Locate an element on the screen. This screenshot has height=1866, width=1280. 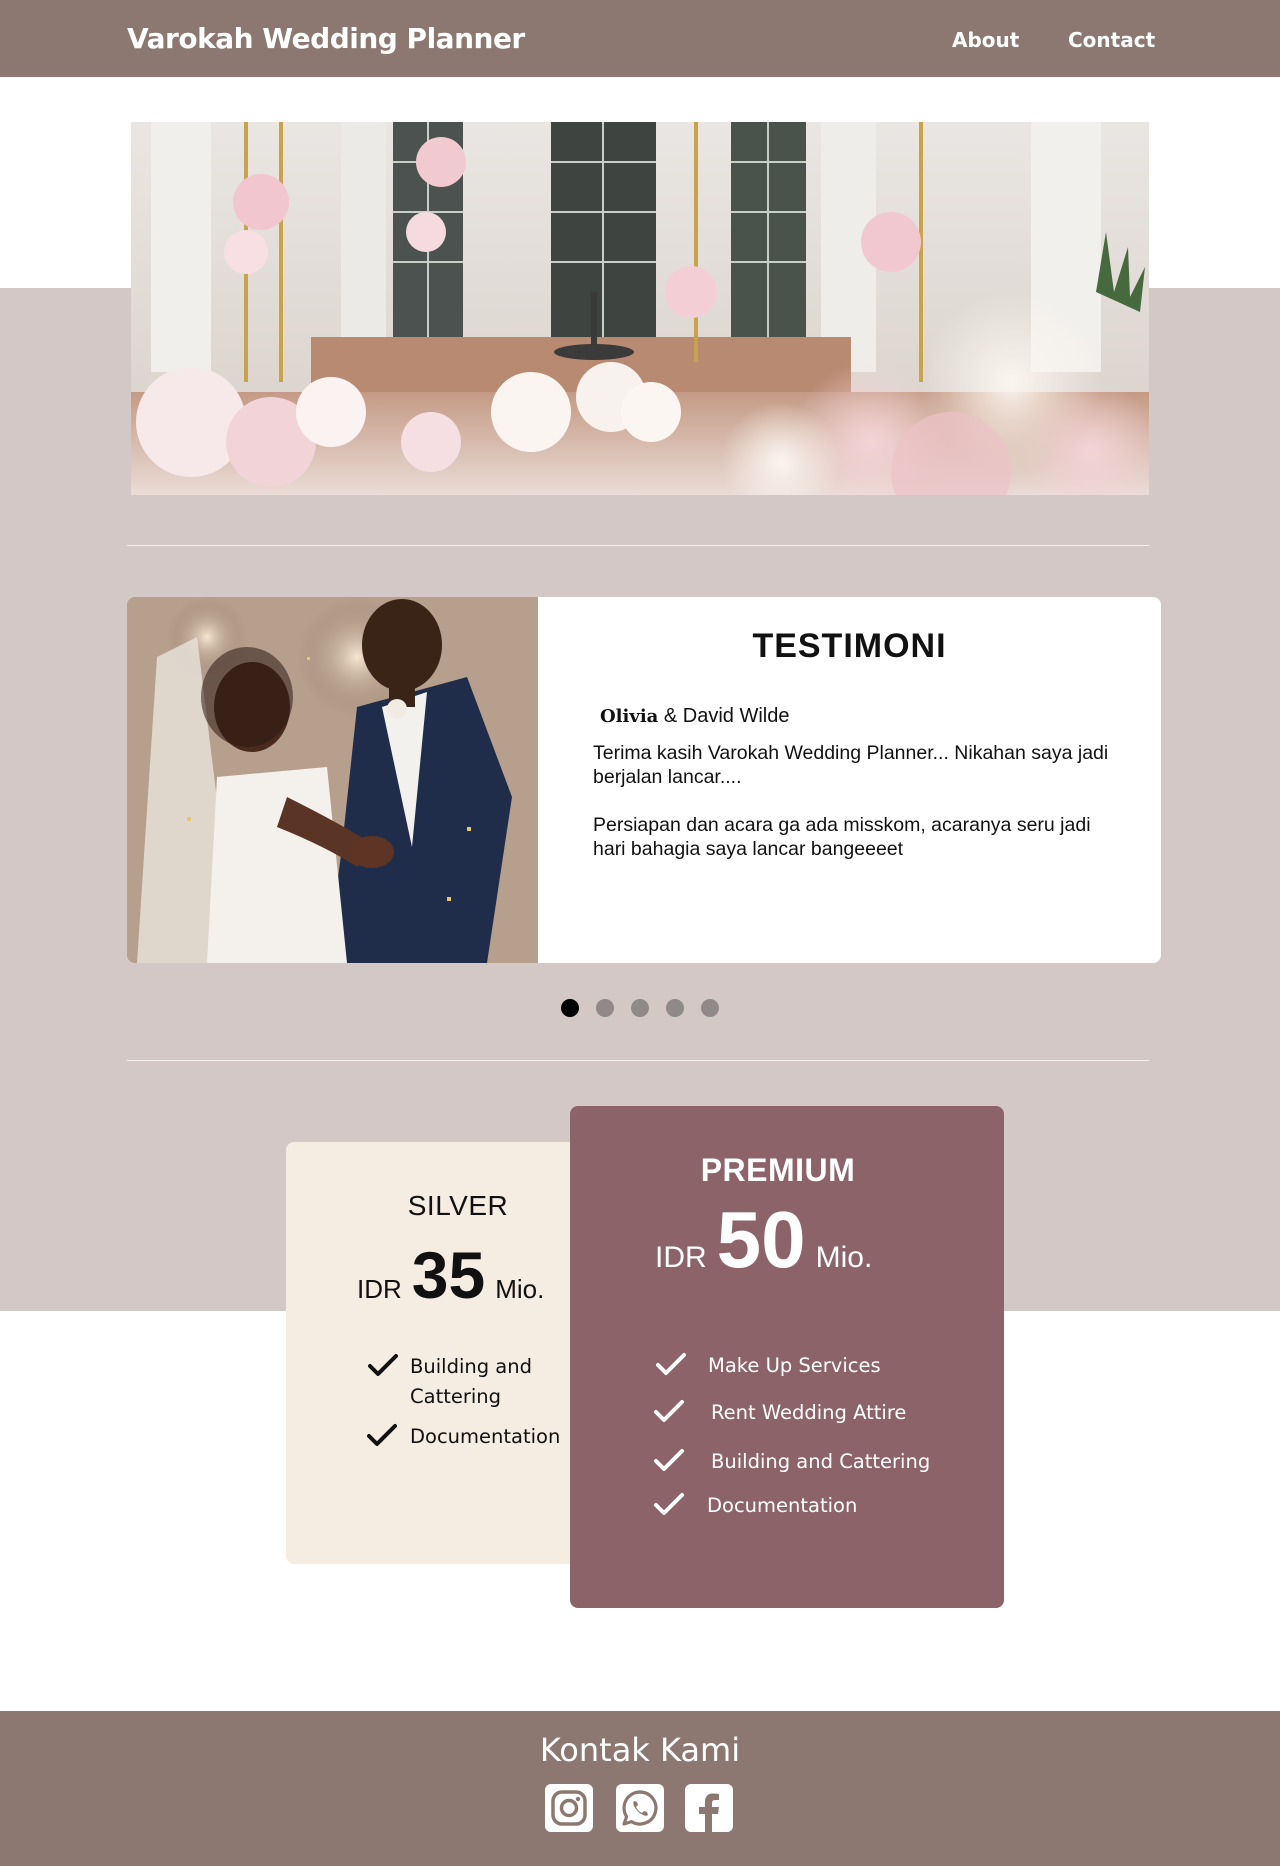
silver-feature-item: Building and Cattering is located at coordinates (449, 1382).